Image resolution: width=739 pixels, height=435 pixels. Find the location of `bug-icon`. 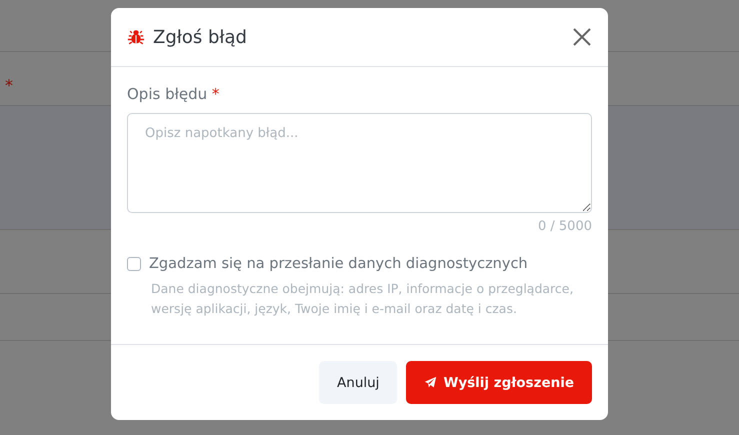

bug-icon is located at coordinates (136, 37).